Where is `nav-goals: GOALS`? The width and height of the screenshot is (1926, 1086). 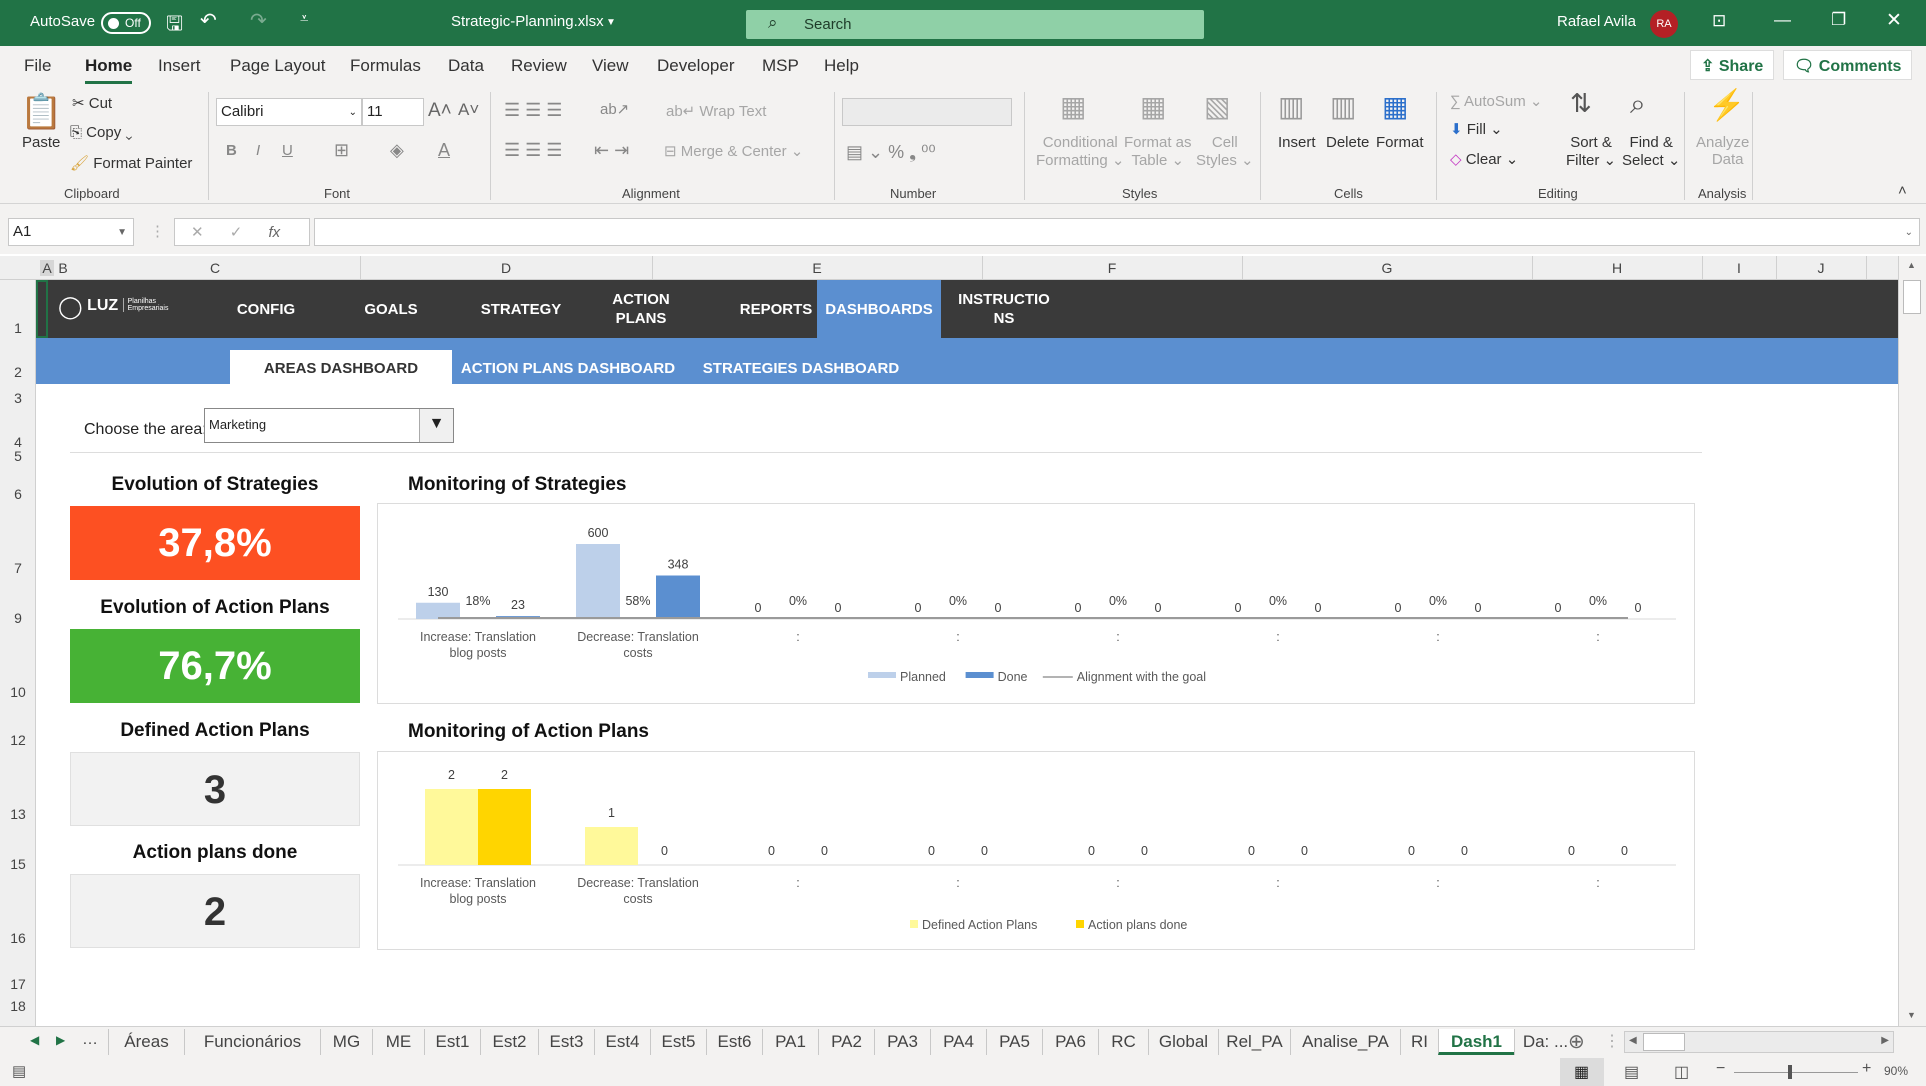
nav-goals: GOALS is located at coordinates (391, 309).